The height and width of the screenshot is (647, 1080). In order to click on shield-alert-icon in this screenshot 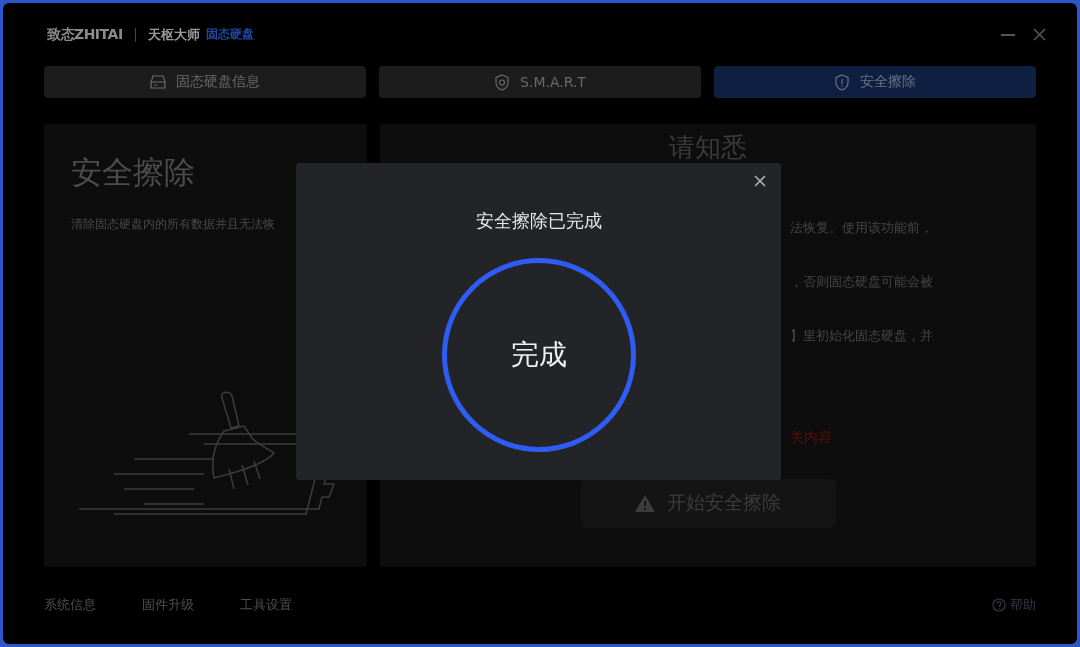, I will do `click(842, 82)`.